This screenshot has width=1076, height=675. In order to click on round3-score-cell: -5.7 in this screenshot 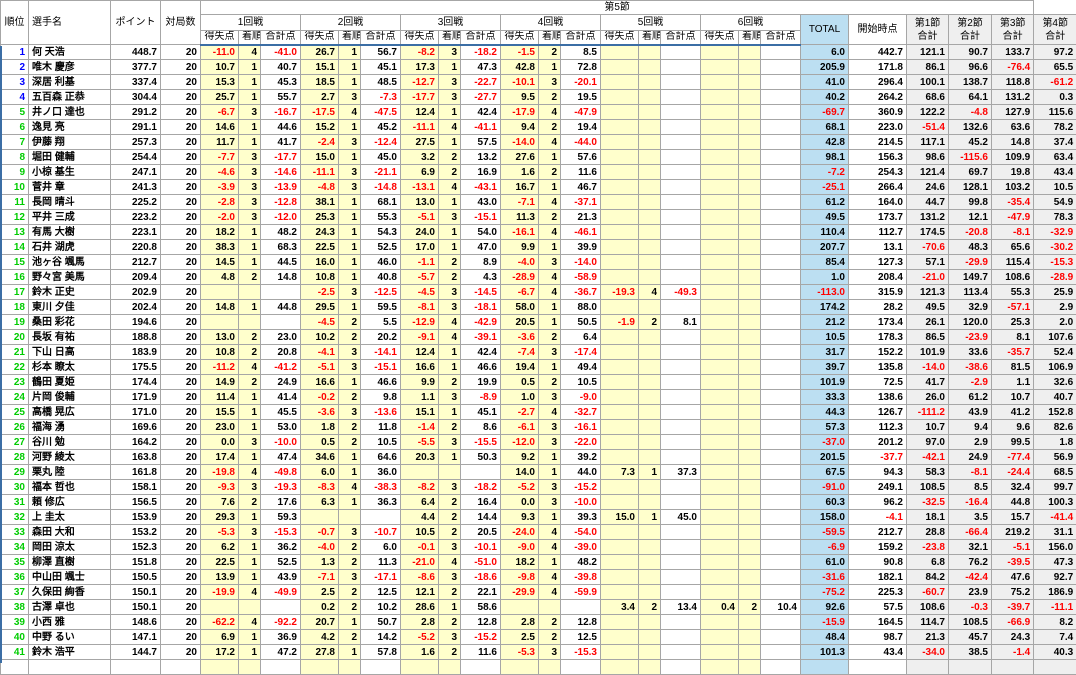, I will do `click(420, 277)`.